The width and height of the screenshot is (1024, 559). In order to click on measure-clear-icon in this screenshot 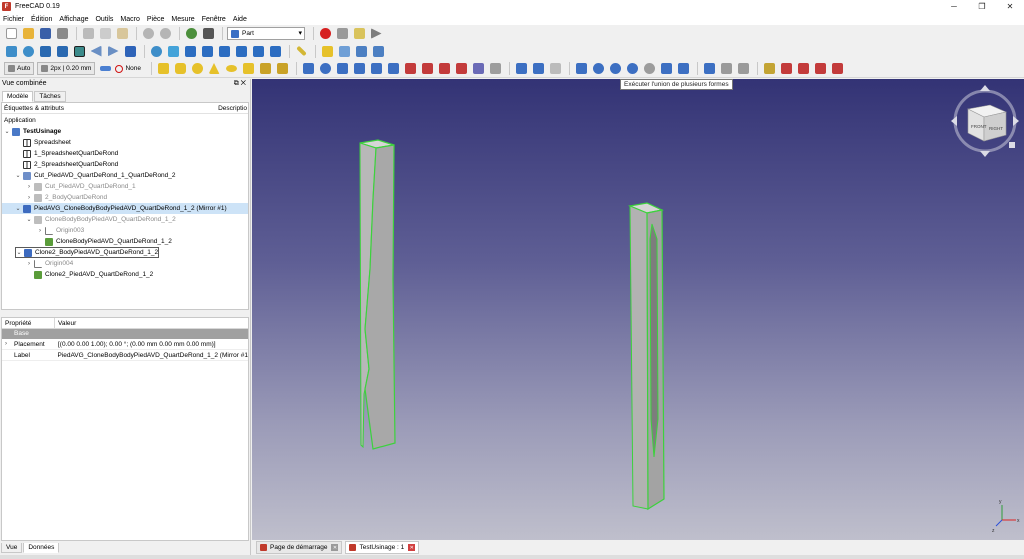, I will do `click(786, 69)`.